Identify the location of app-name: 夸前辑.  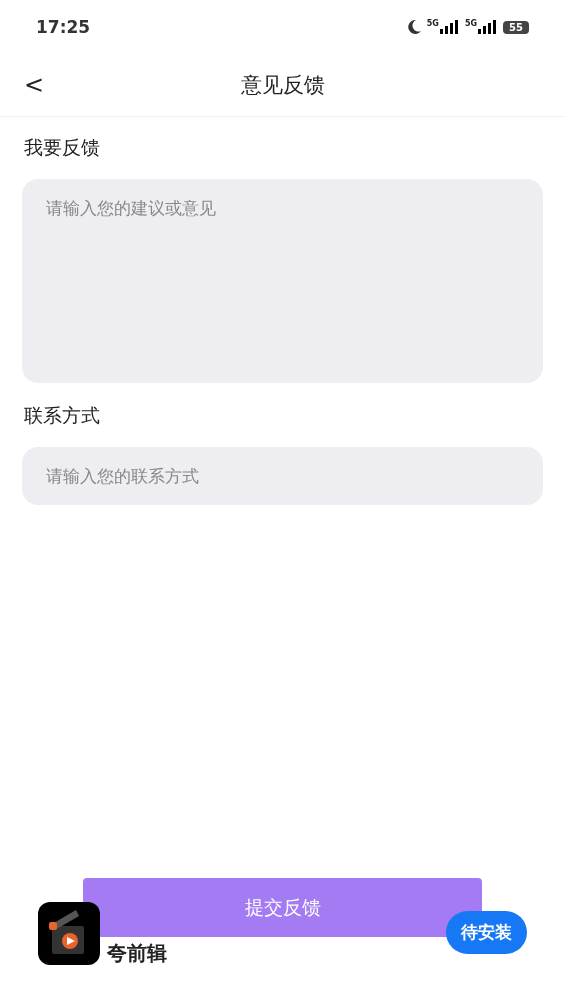
(137, 953).